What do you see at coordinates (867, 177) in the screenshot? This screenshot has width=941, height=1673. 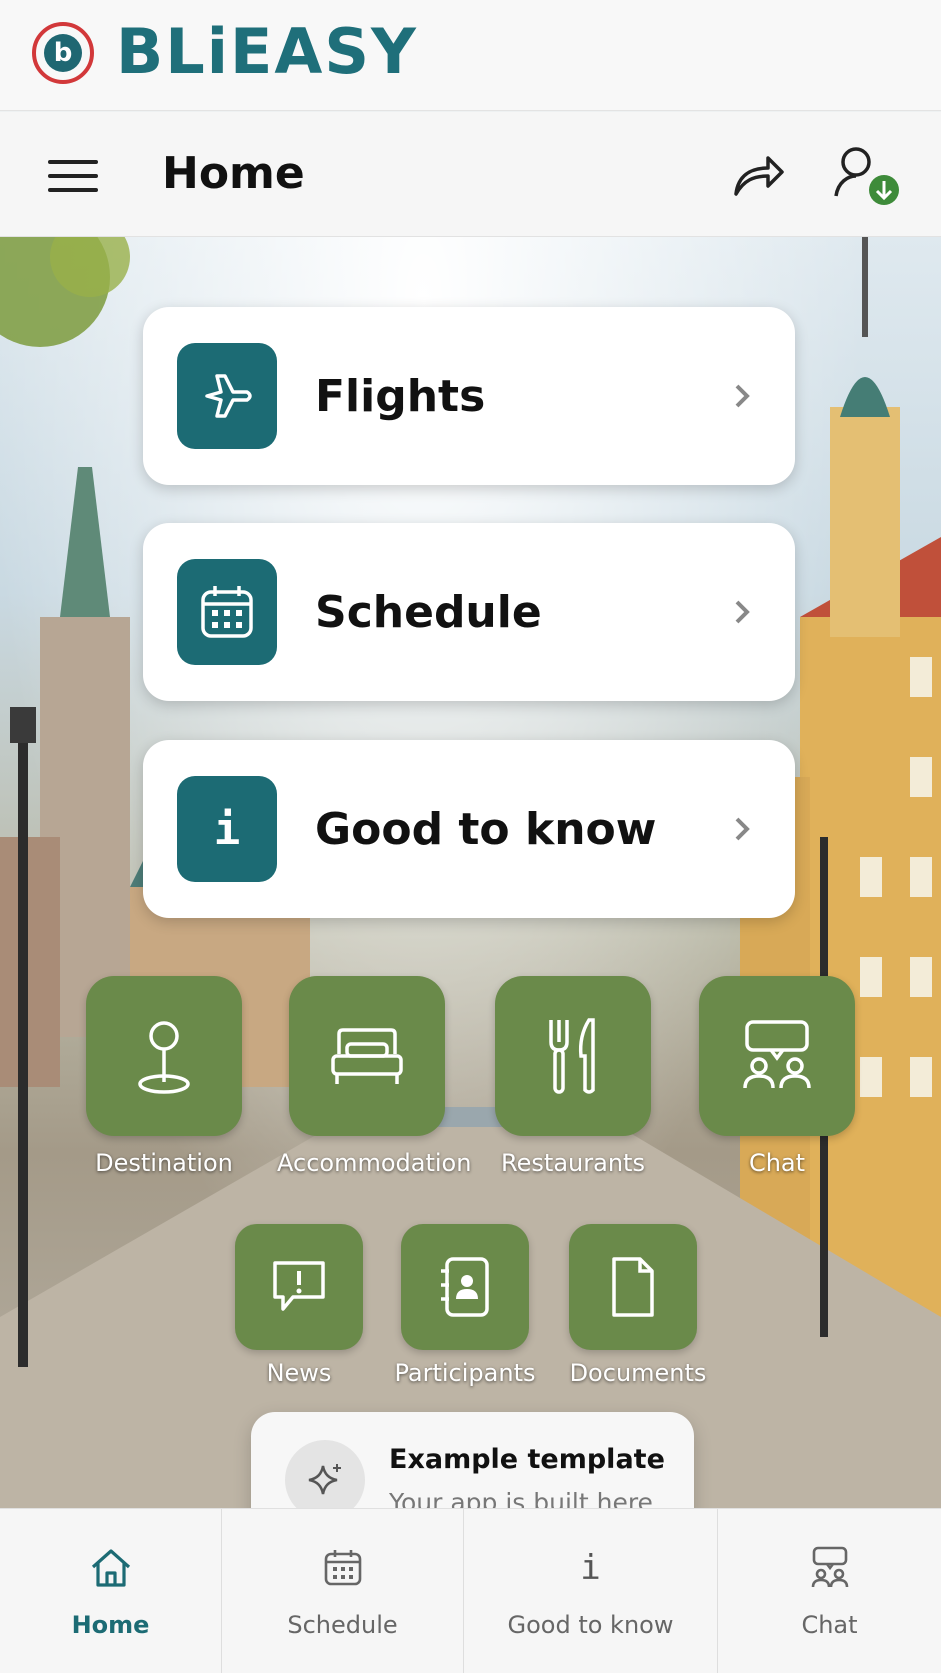 I see `user-download-icon` at bounding box center [867, 177].